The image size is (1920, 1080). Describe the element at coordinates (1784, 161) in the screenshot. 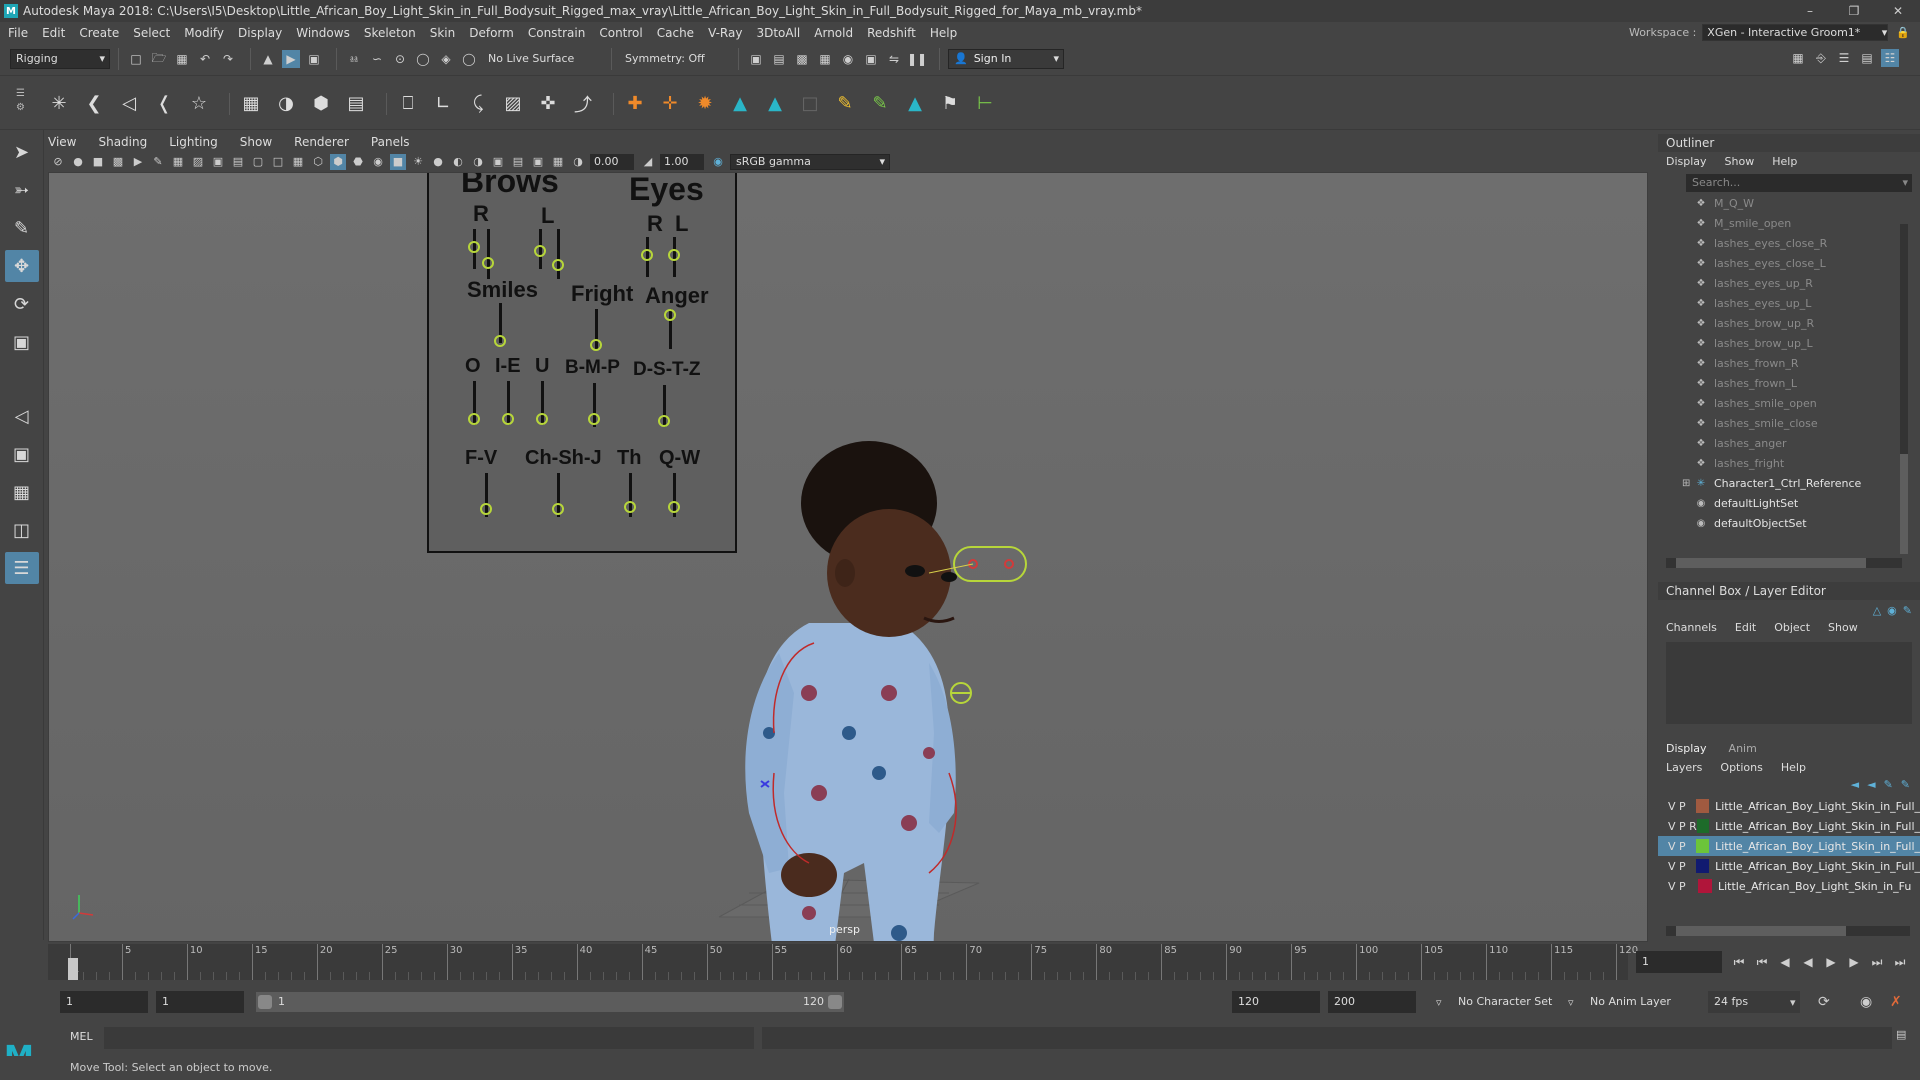

I see `outliner-menu-help: Help` at that location.